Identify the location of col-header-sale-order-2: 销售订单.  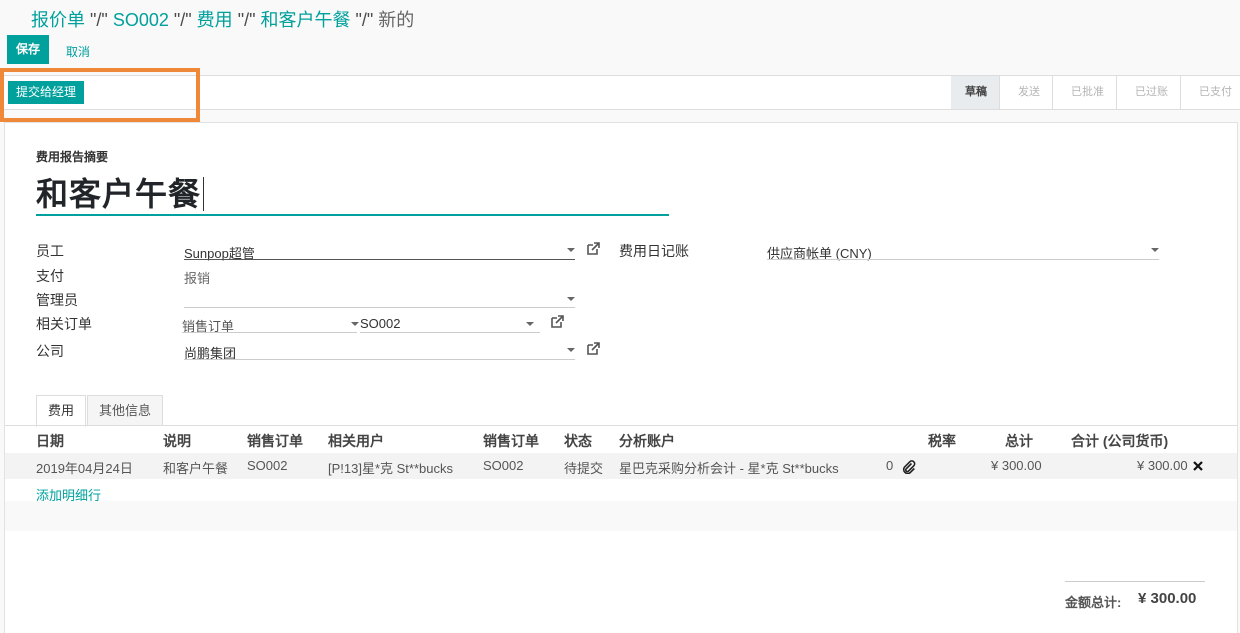
(511, 441).